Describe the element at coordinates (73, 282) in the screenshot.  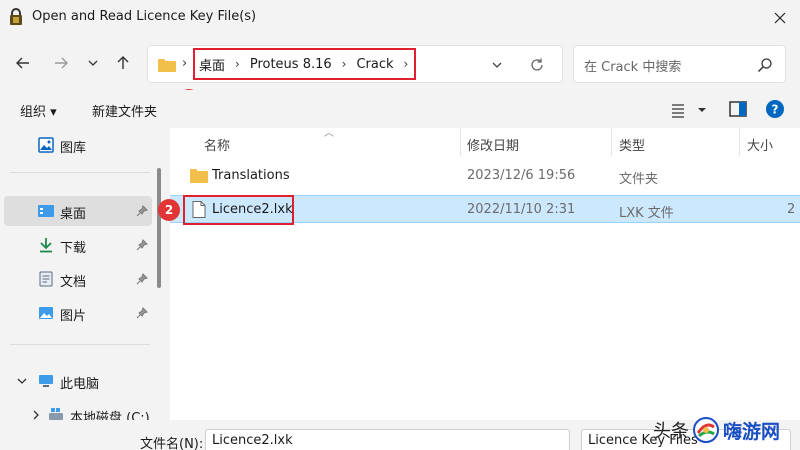
I see `sidebar-item-label: 文档` at that location.